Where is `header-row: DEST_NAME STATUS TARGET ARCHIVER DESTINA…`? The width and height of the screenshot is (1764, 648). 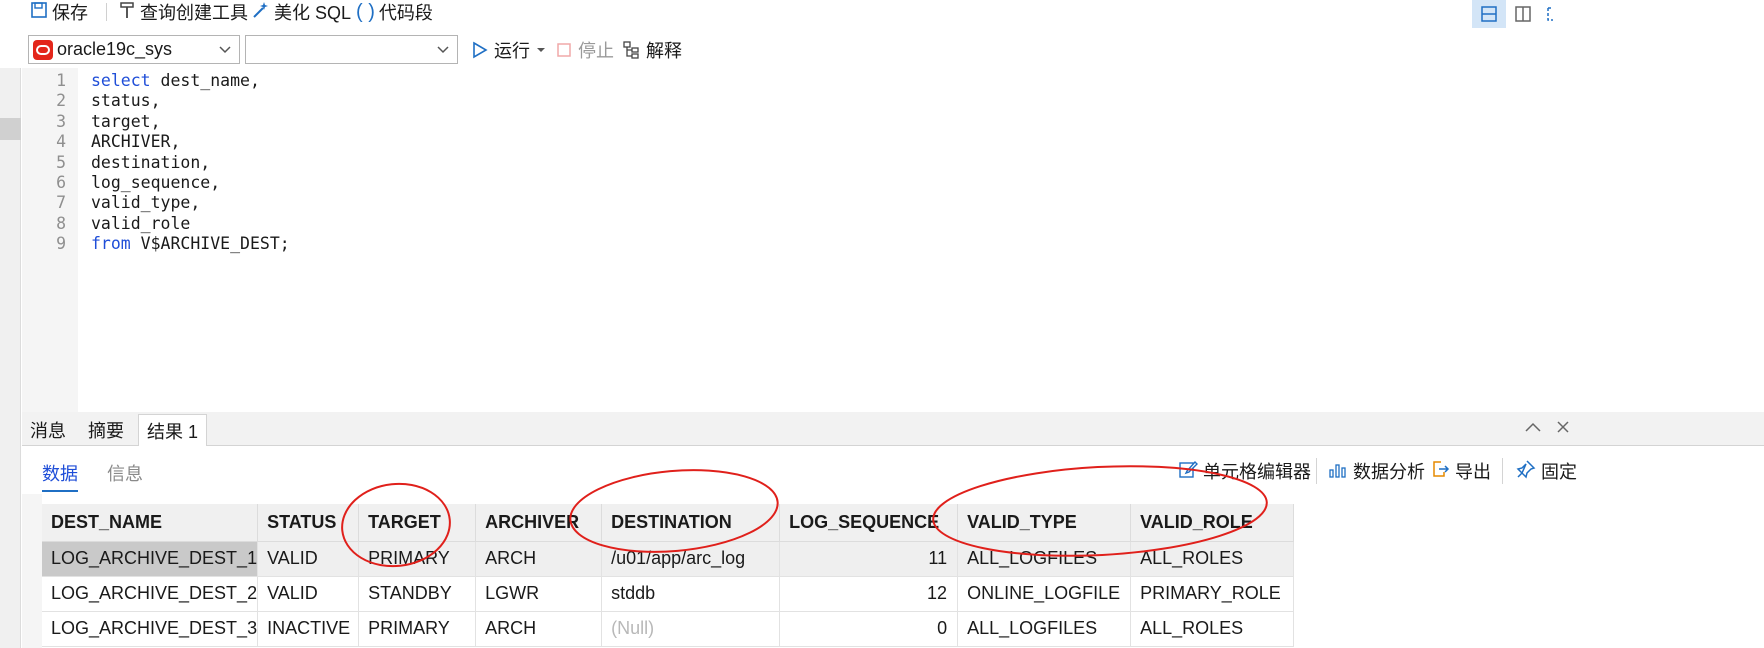
header-row: DEST_NAME STATUS TARGET ARCHIVER DESTINA… is located at coordinates (668, 523).